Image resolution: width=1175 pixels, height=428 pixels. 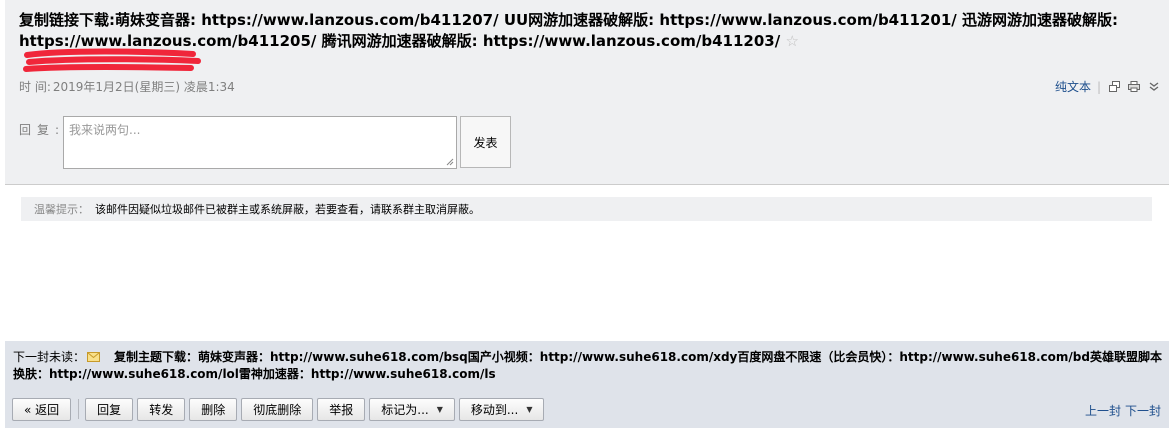 I want to click on mail-toolbar: « 返回 回复 转发 删除 彻底删除 举报 标记为... ▼ 移动到... ▼, so click(x=280, y=409).